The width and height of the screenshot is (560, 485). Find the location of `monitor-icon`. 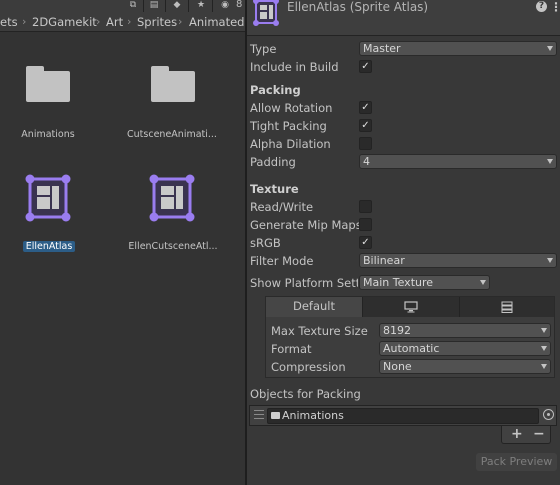

monitor-icon is located at coordinates (411, 307).